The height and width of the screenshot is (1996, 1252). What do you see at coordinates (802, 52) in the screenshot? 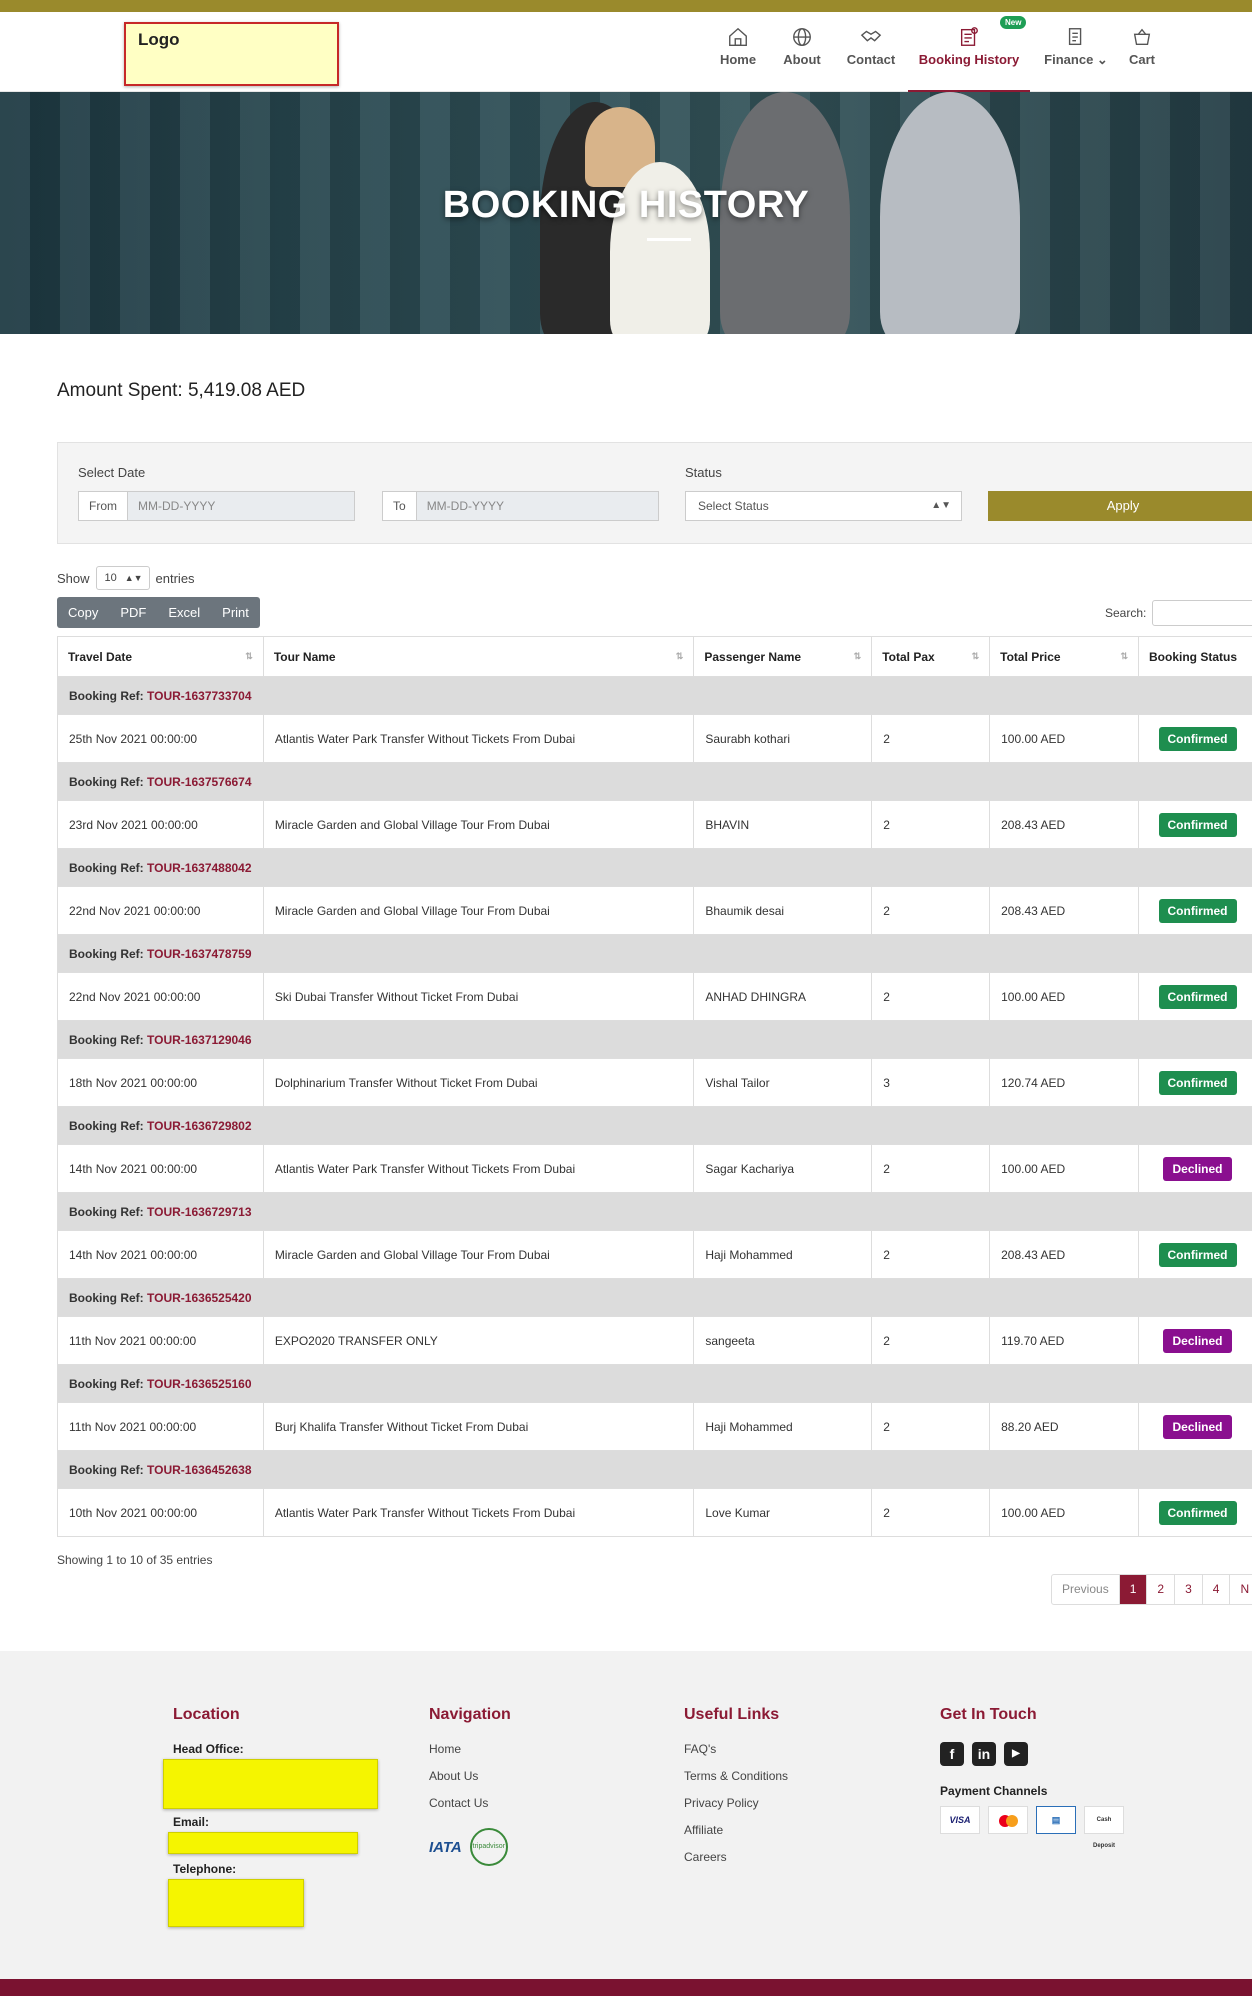
I see `nav-about: About` at bounding box center [802, 52].